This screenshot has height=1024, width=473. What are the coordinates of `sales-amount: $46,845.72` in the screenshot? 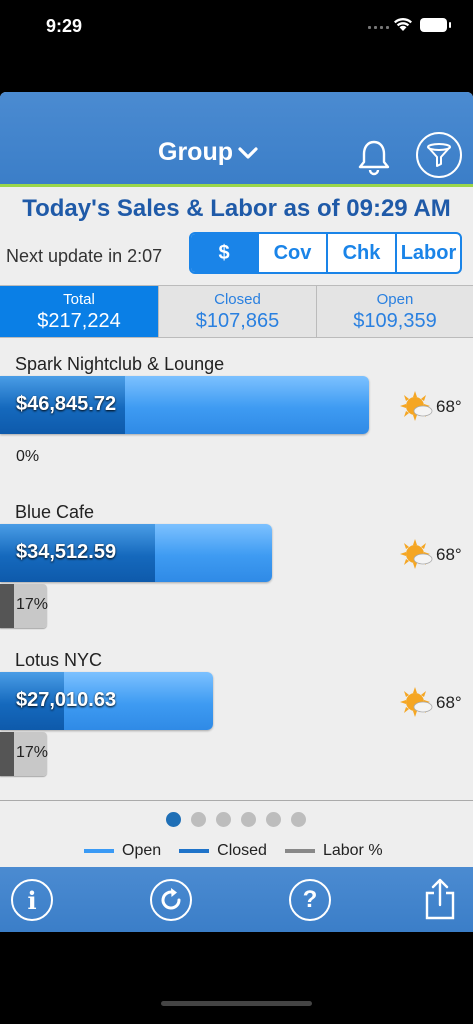 It's located at (66, 404).